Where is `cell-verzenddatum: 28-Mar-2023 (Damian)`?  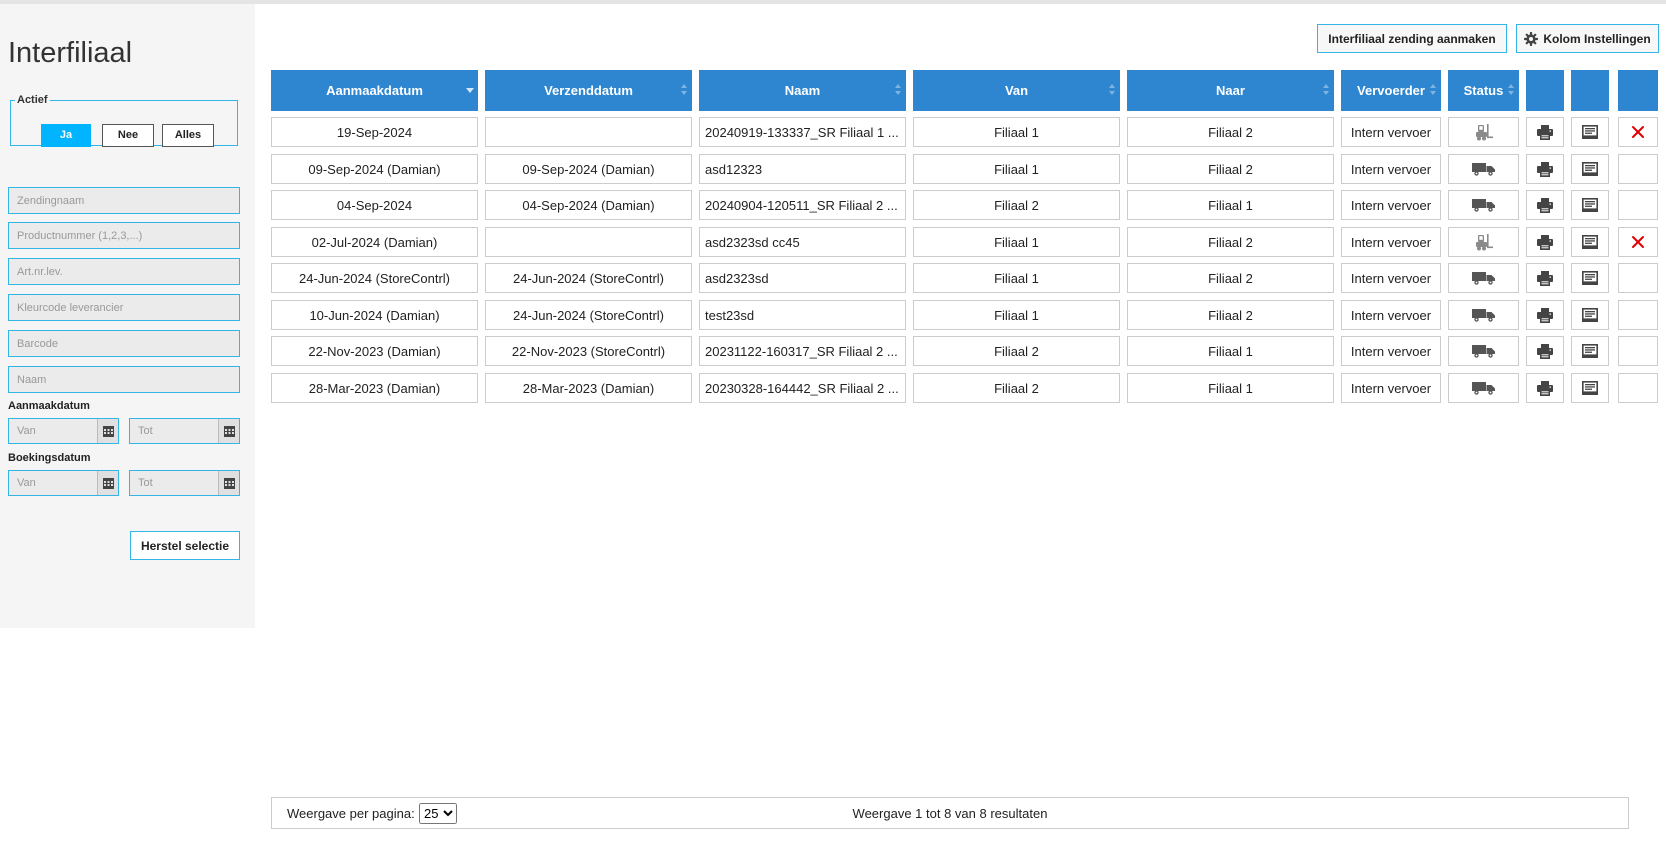 cell-verzenddatum: 28-Mar-2023 (Damian) is located at coordinates (588, 388).